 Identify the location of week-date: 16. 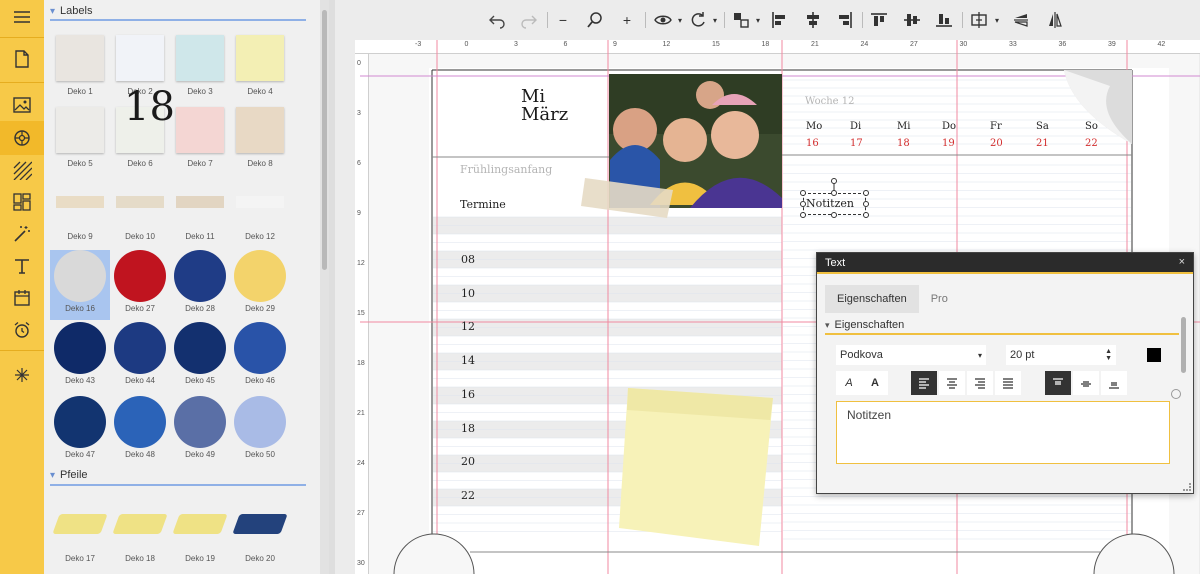
(812, 143).